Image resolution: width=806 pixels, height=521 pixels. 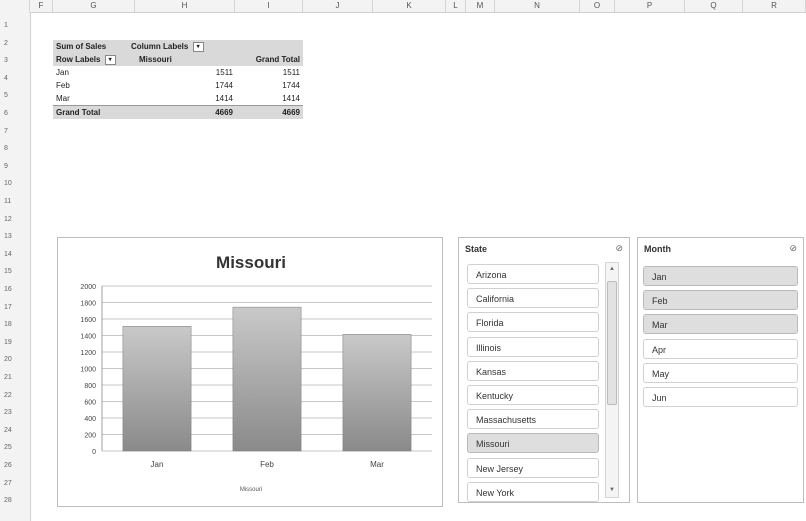 What do you see at coordinates (86, 59) in the screenshot?
I see `row-labels-label: Row Labels ▾` at bounding box center [86, 59].